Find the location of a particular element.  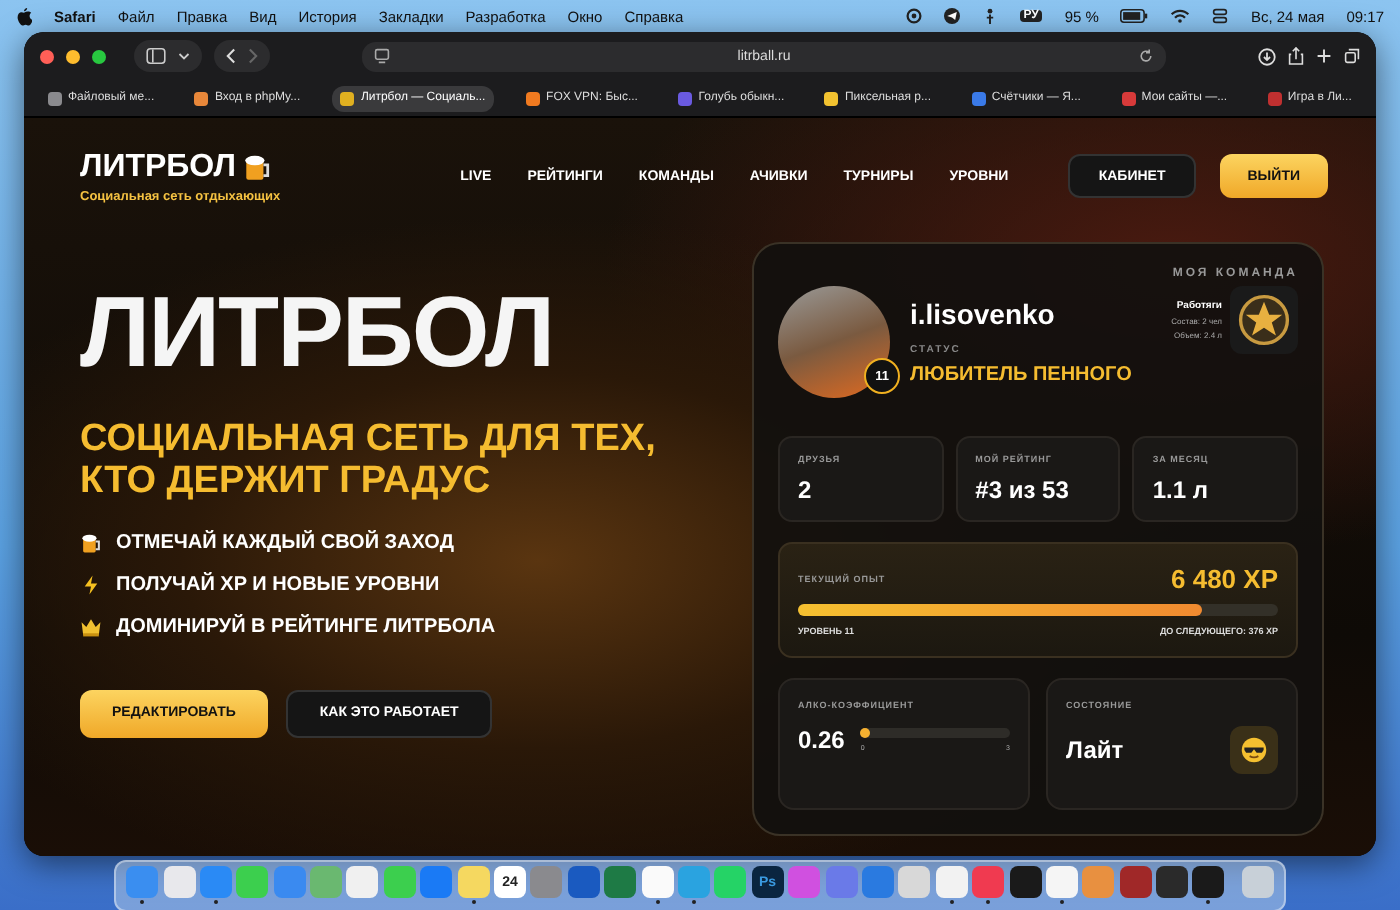

wifi-icon is located at coordinates (1180, 16).